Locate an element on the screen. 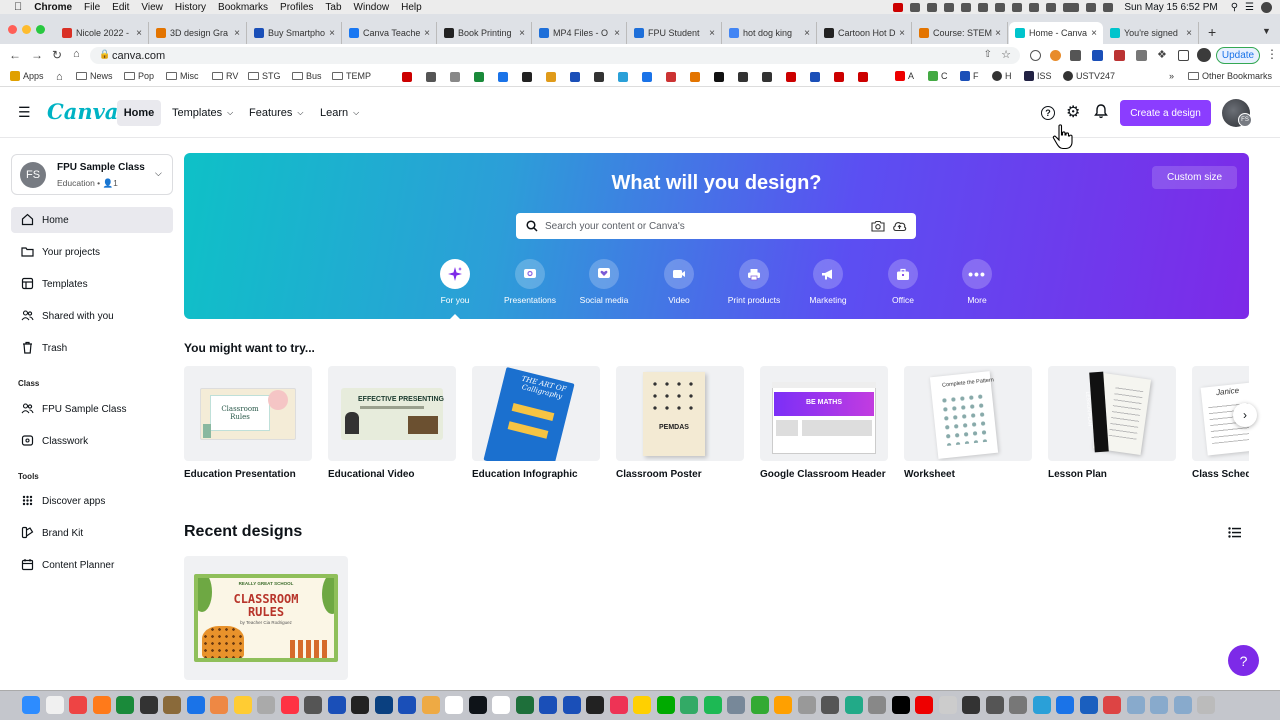  back-icon: ← is located at coordinates (15, 55).